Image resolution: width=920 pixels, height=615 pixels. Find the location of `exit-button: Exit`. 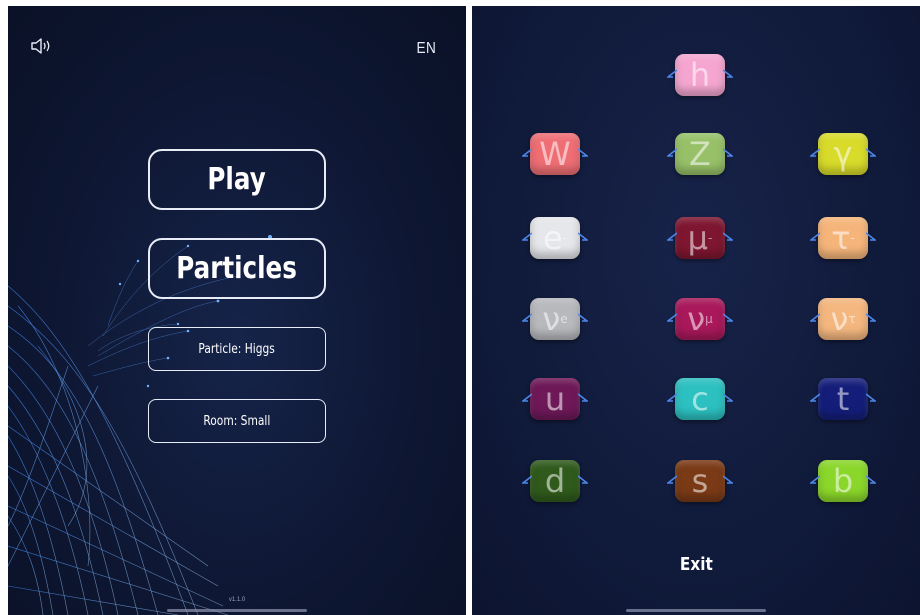

exit-button: Exit is located at coordinates (696, 564).